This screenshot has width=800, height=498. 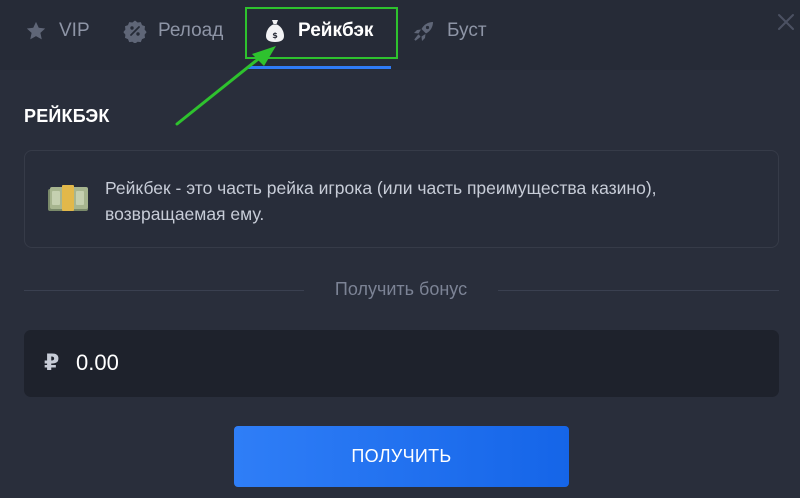 What do you see at coordinates (467, 30) in the screenshot?
I see `tab-label: Буст` at bounding box center [467, 30].